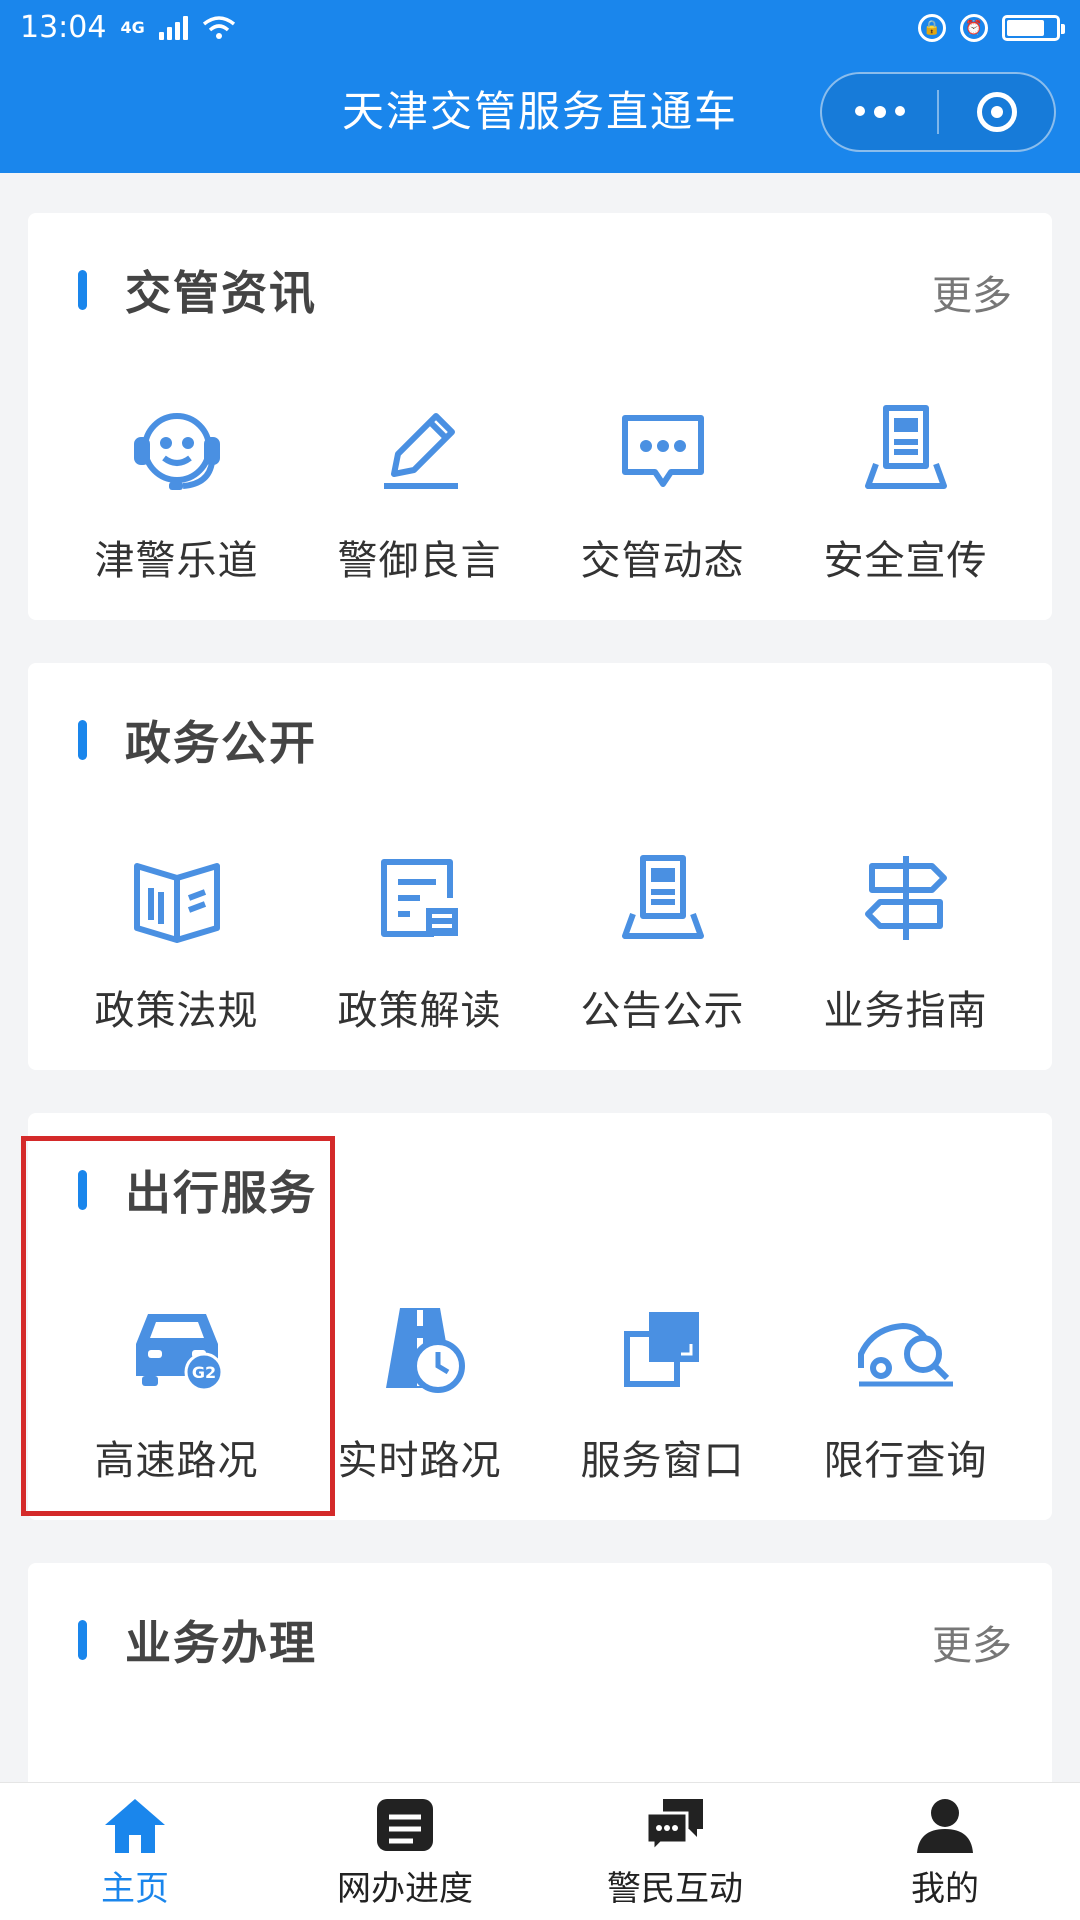 The width and height of the screenshot is (1080, 1920). What do you see at coordinates (197, 1640) in the screenshot?
I see `section-title: 业务办理` at bounding box center [197, 1640].